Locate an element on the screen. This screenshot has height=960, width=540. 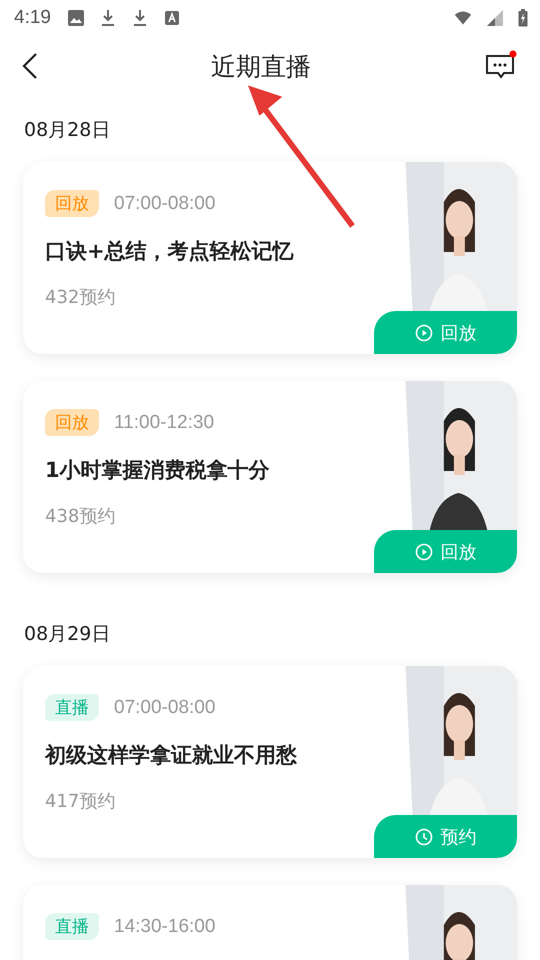
clock-icon is located at coordinates (423, 837).